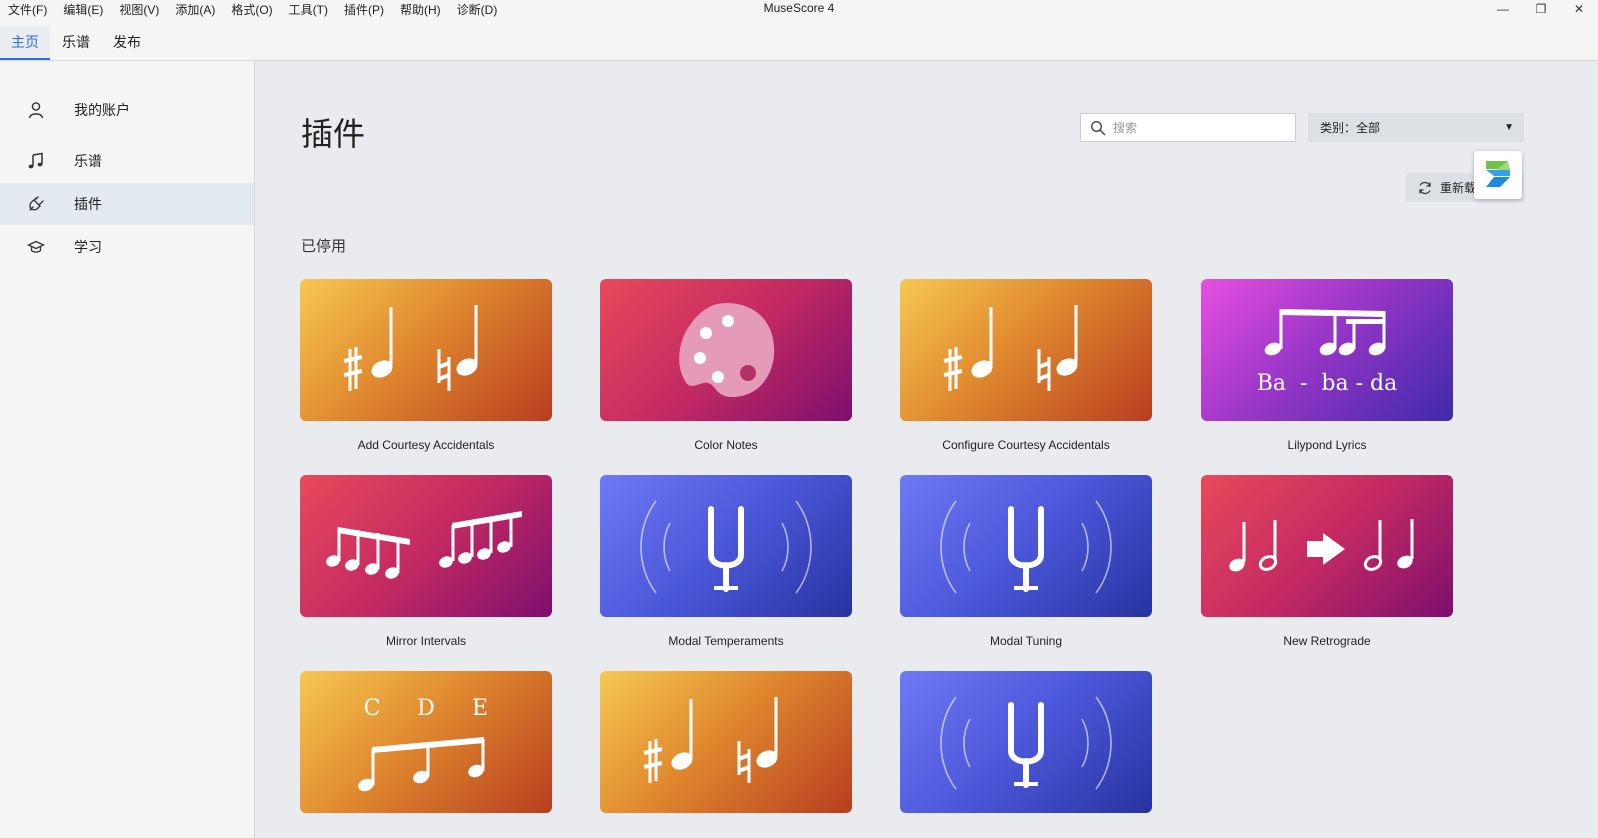 The width and height of the screenshot is (1598, 838). I want to click on plugin-card: Mirror Intervals, so click(426, 561).